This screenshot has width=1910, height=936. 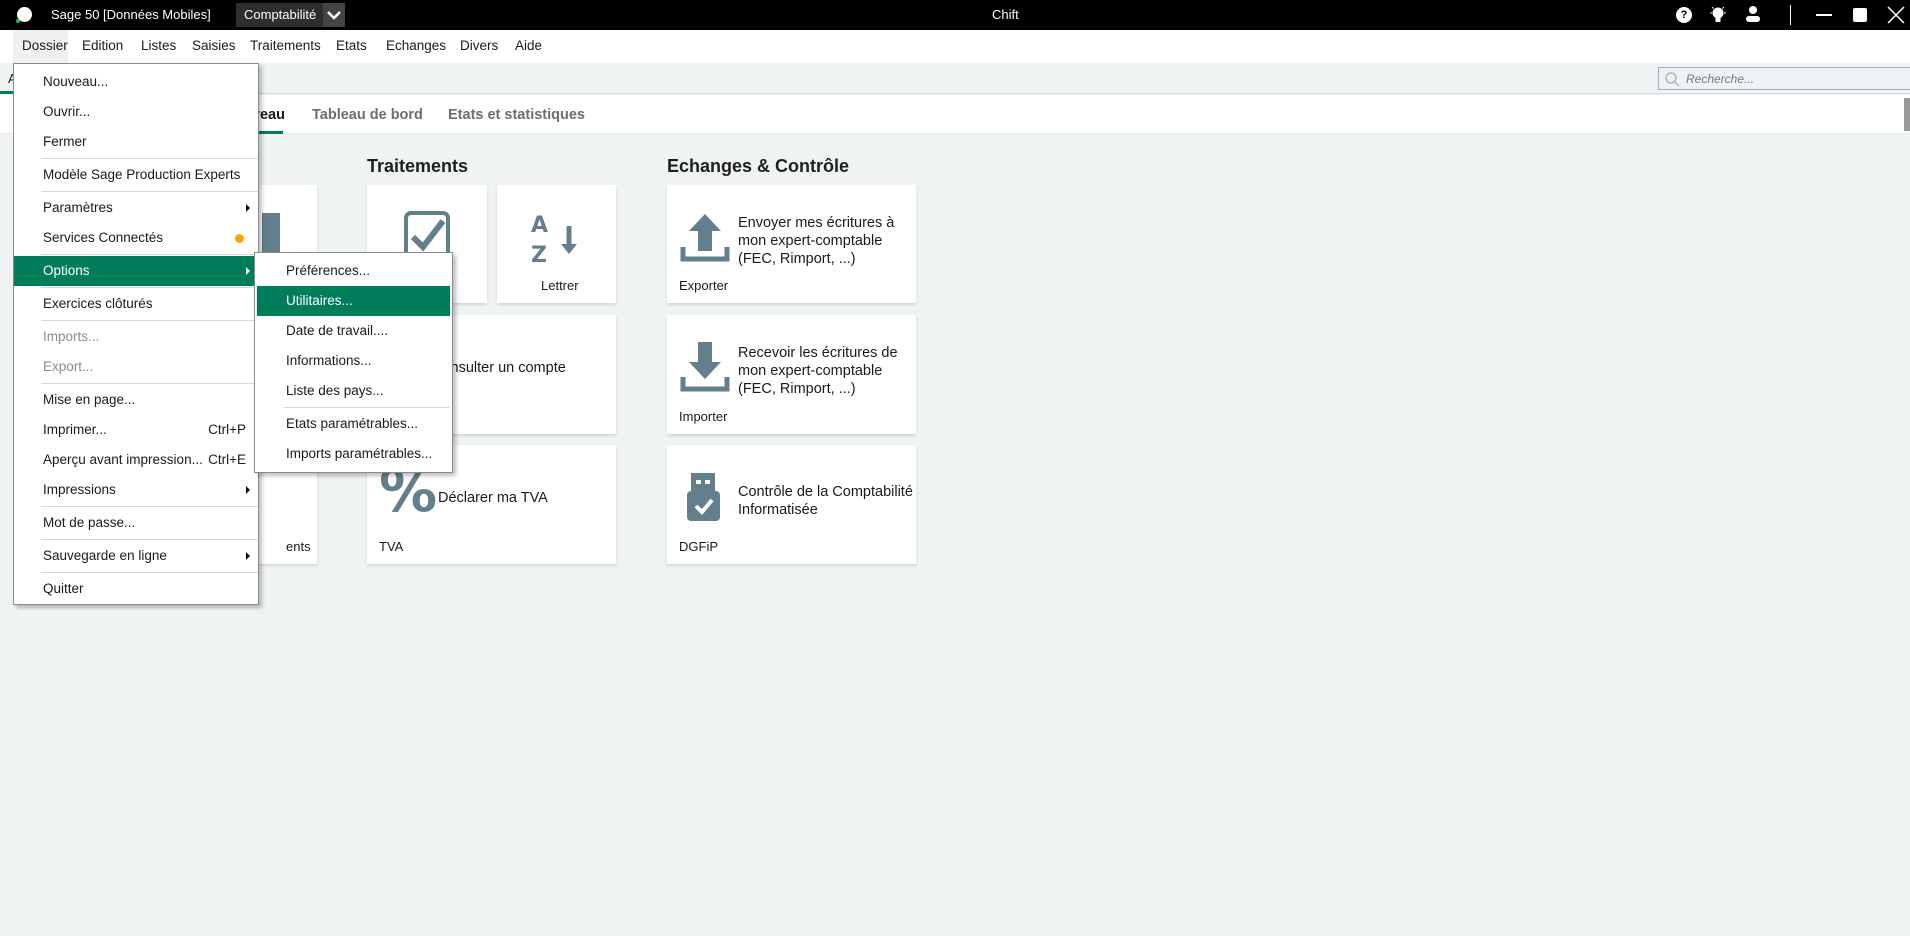 What do you see at coordinates (704, 285) in the screenshot?
I see `tile-label: Exporter` at bounding box center [704, 285].